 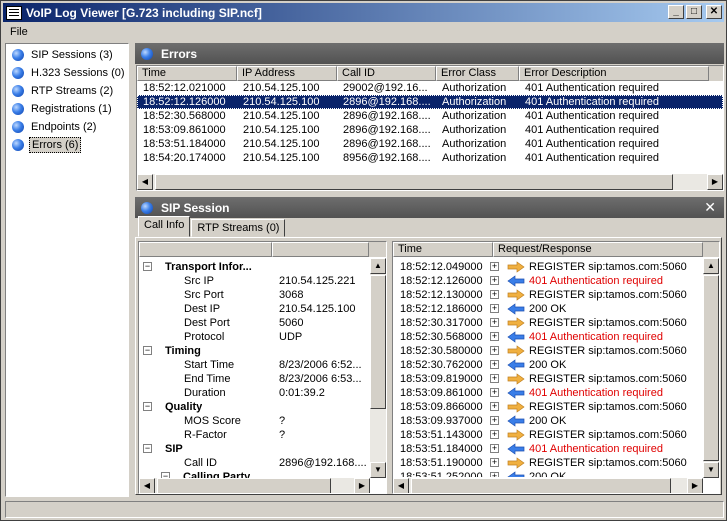 What do you see at coordinates (19, 32) in the screenshot?
I see `menu-file: File` at bounding box center [19, 32].